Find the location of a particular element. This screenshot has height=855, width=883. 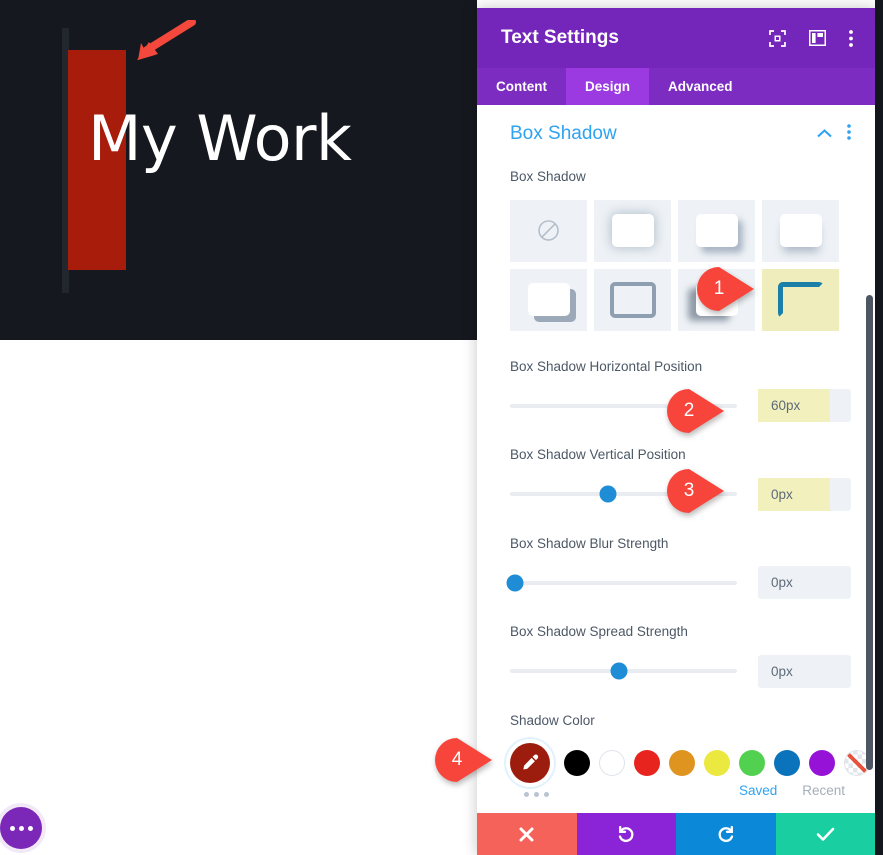

panel-tabs: Content Design Advanced is located at coordinates (676, 86).